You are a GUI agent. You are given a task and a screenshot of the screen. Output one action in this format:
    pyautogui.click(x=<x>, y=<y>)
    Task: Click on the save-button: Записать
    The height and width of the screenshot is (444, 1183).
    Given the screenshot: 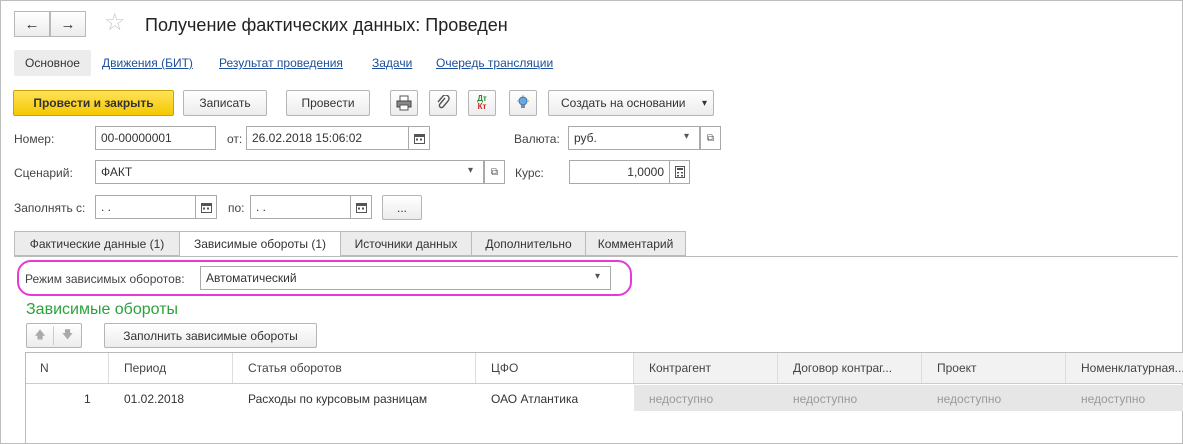 What is the action you would take?
    pyautogui.click(x=225, y=103)
    